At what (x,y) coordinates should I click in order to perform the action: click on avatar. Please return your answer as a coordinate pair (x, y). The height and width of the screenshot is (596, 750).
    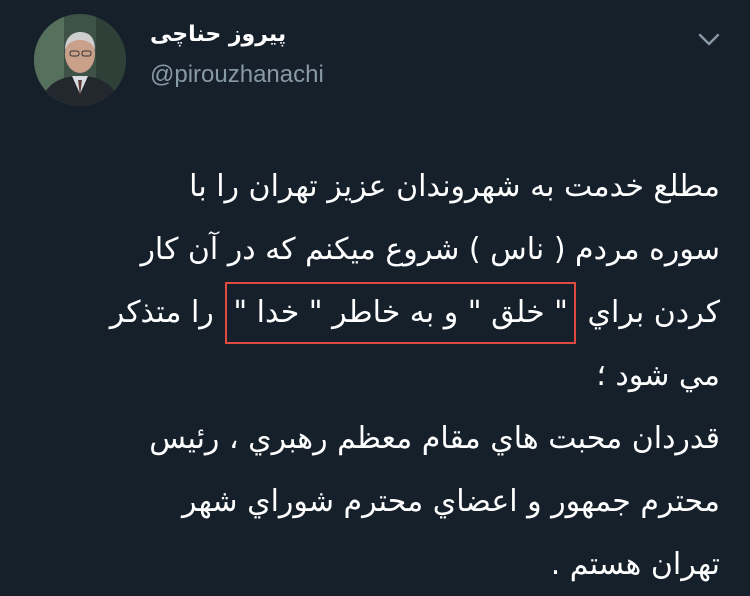
    Looking at the image, I should click on (80, 60).